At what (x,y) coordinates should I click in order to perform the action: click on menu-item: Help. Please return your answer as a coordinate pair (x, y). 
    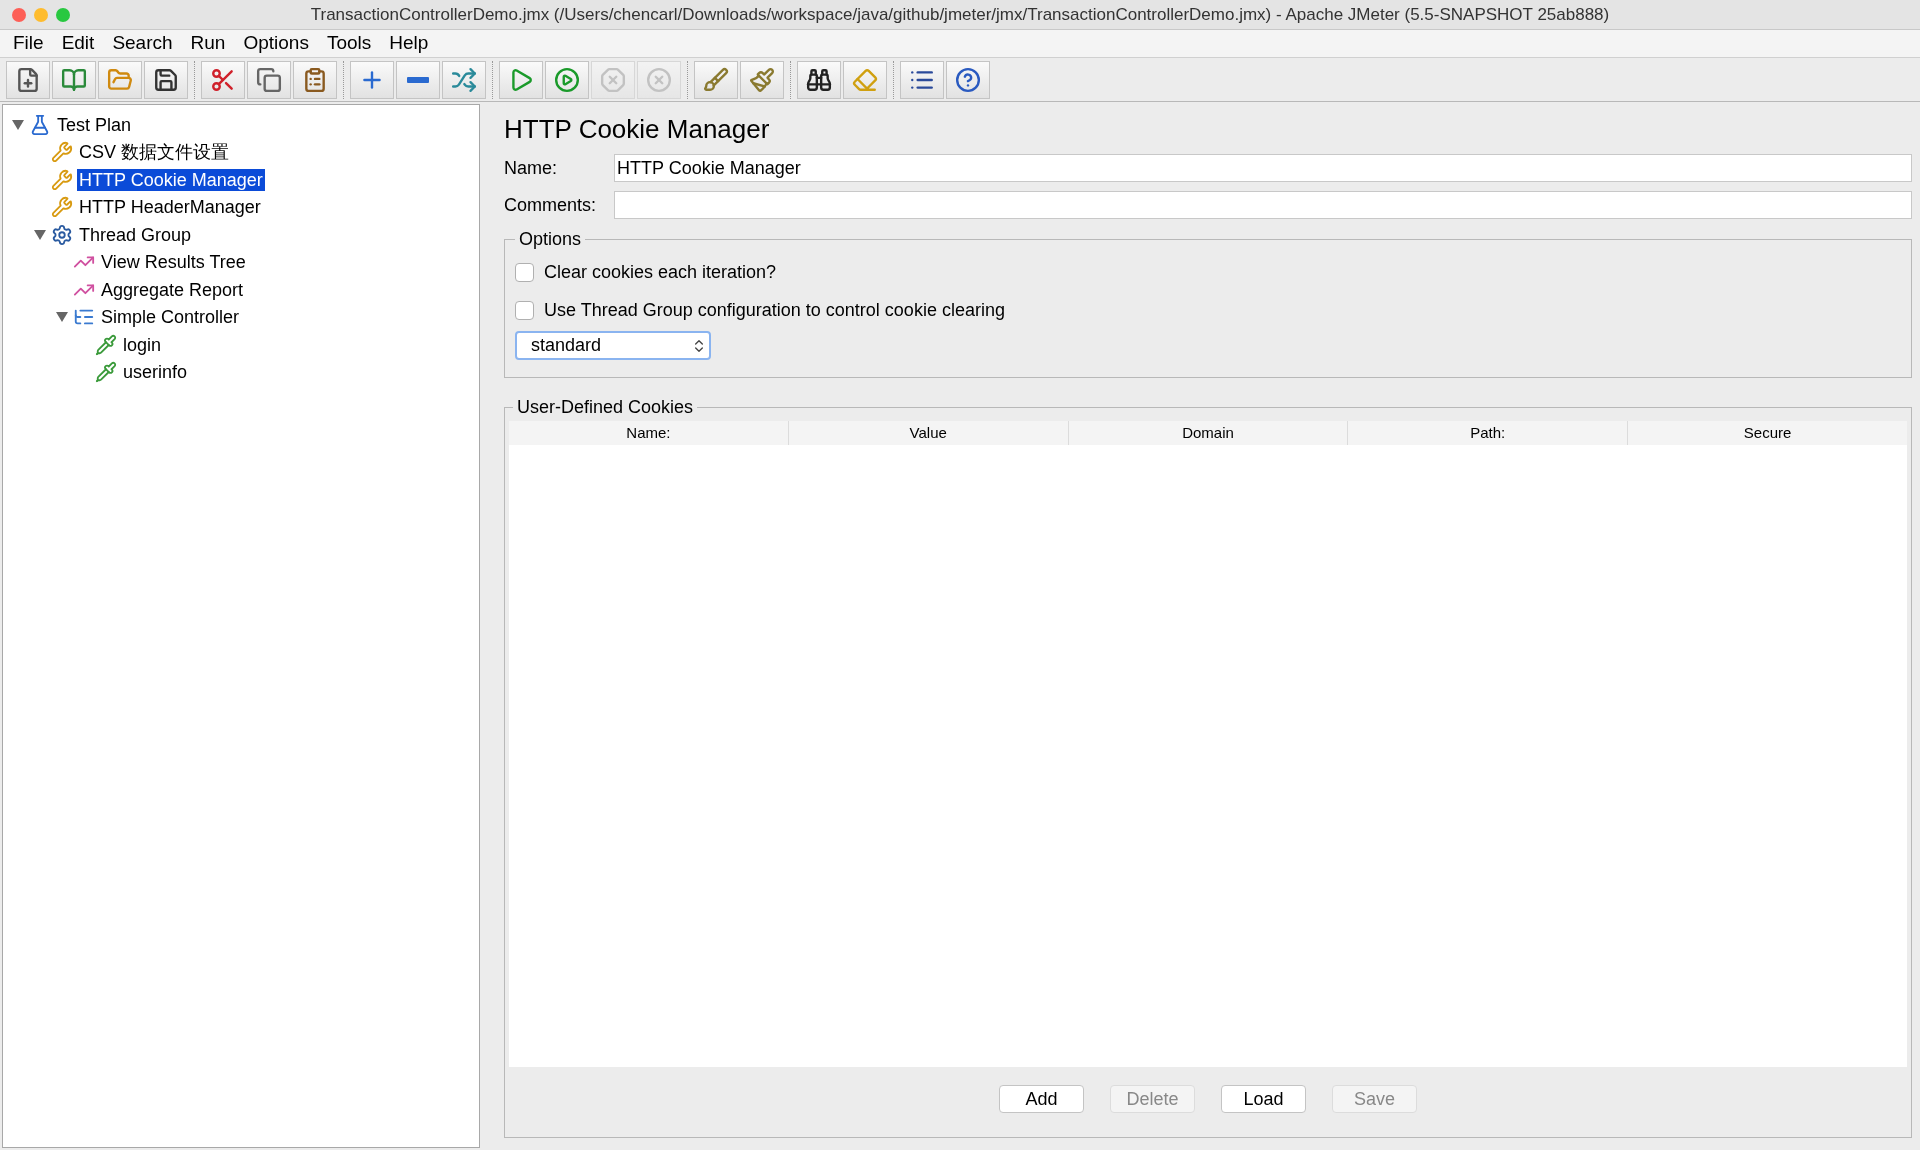
    Looking at the image, I should click on (409, 43).